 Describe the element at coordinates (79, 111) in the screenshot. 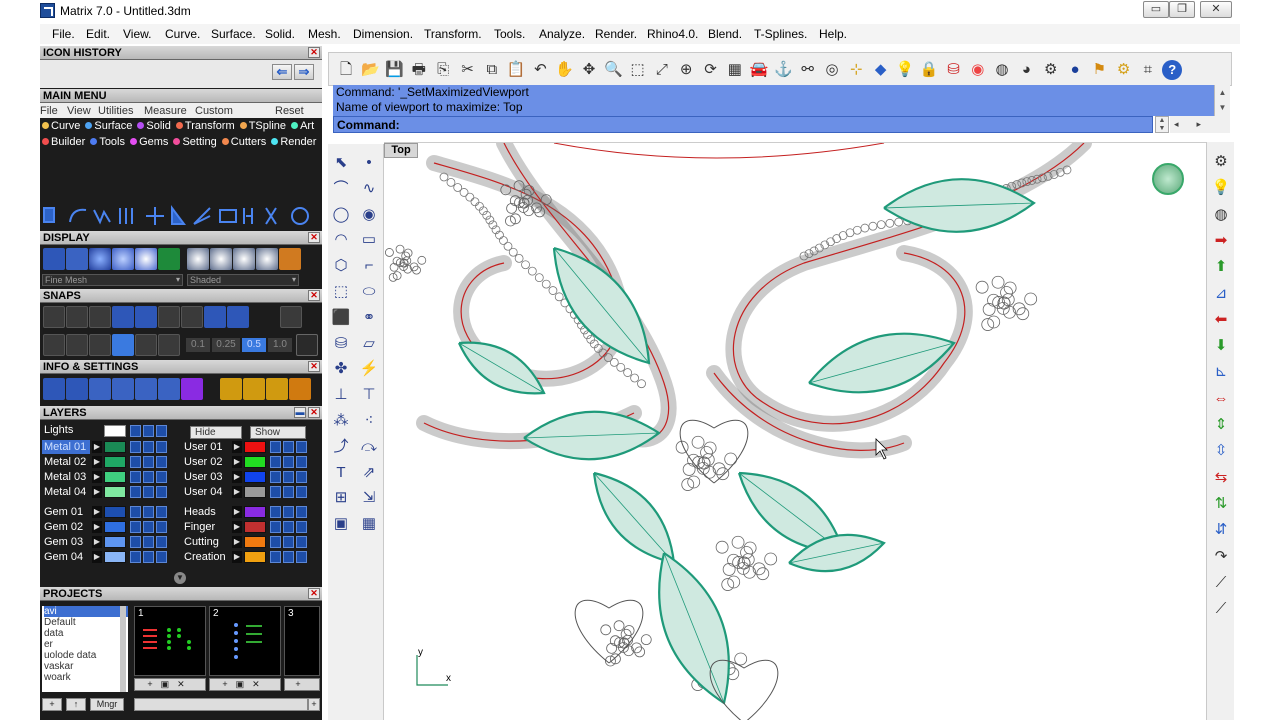

I see `mm-view: View` at that location.